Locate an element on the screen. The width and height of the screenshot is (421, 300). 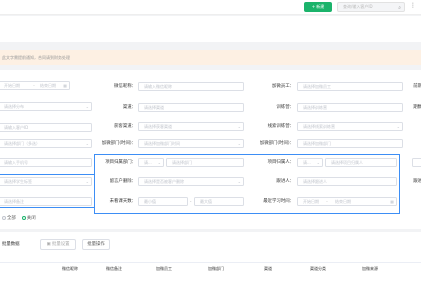
left-filter-3: 请选择部门（多选） ⌄ is located at coordinates (46, 143).